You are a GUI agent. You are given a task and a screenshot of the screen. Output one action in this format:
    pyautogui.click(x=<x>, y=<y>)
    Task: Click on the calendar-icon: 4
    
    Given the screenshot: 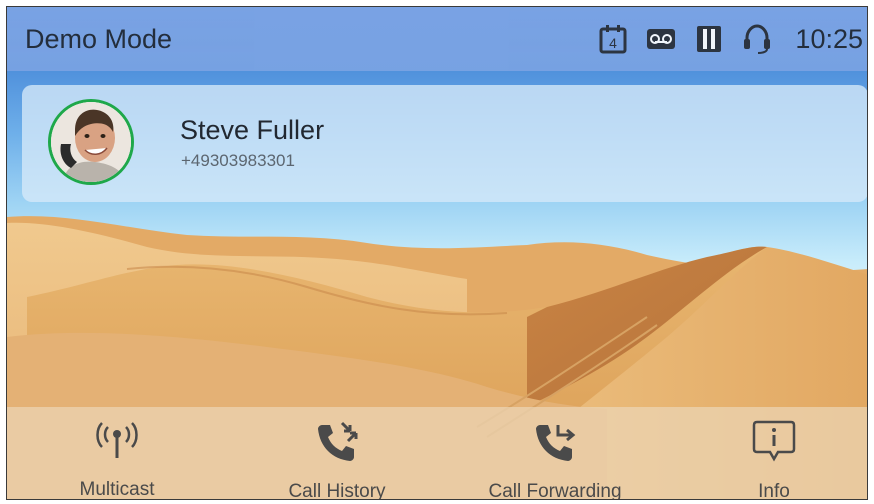 What is the action you would take?
    pyautogui.click(x=613, y=39)
    